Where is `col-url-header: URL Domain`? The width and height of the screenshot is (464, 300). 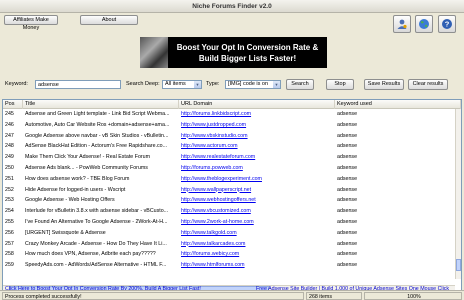 col-url-header: URL Domain is located at coordinates (257, 104).